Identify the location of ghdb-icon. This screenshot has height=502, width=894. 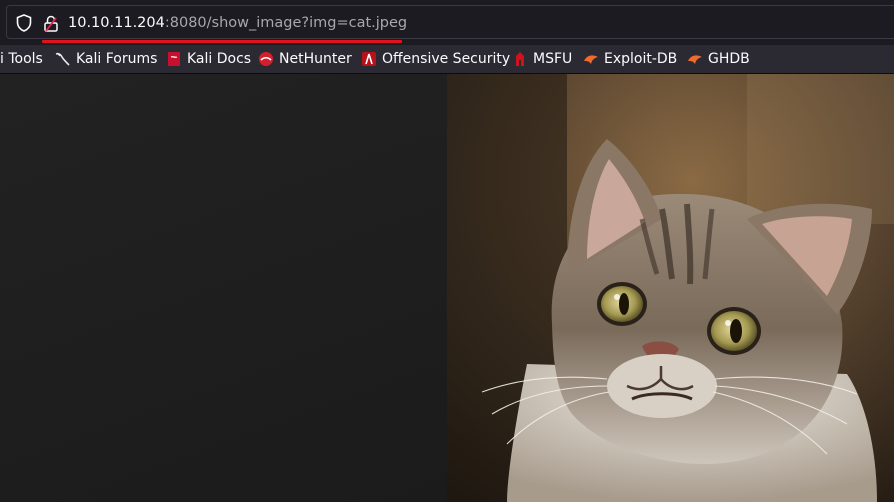
(695, 59).